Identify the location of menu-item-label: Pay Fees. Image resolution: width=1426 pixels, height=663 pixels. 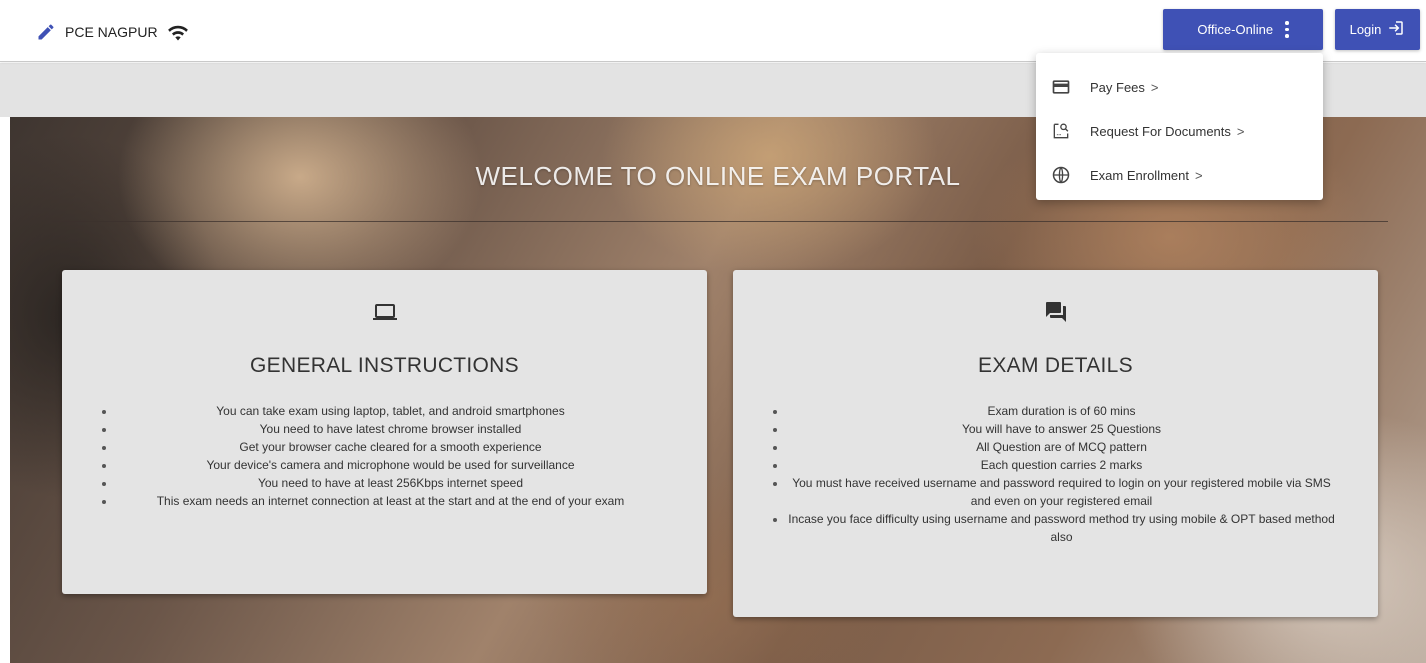
(1117, 87).